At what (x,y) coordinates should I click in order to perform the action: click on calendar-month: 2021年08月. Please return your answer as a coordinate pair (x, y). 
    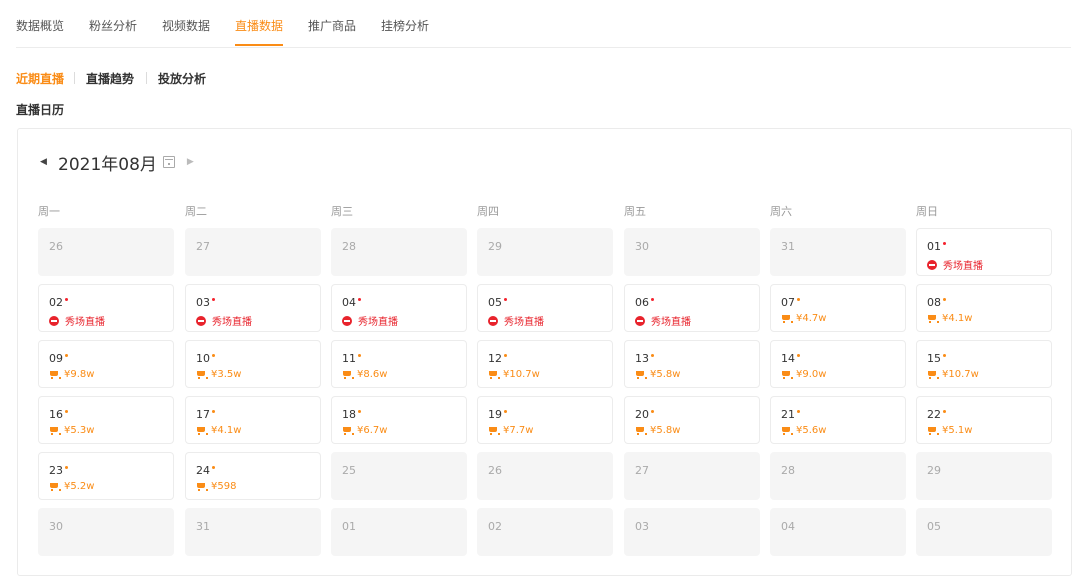
    Looking at the image, I should click on (107, 164).